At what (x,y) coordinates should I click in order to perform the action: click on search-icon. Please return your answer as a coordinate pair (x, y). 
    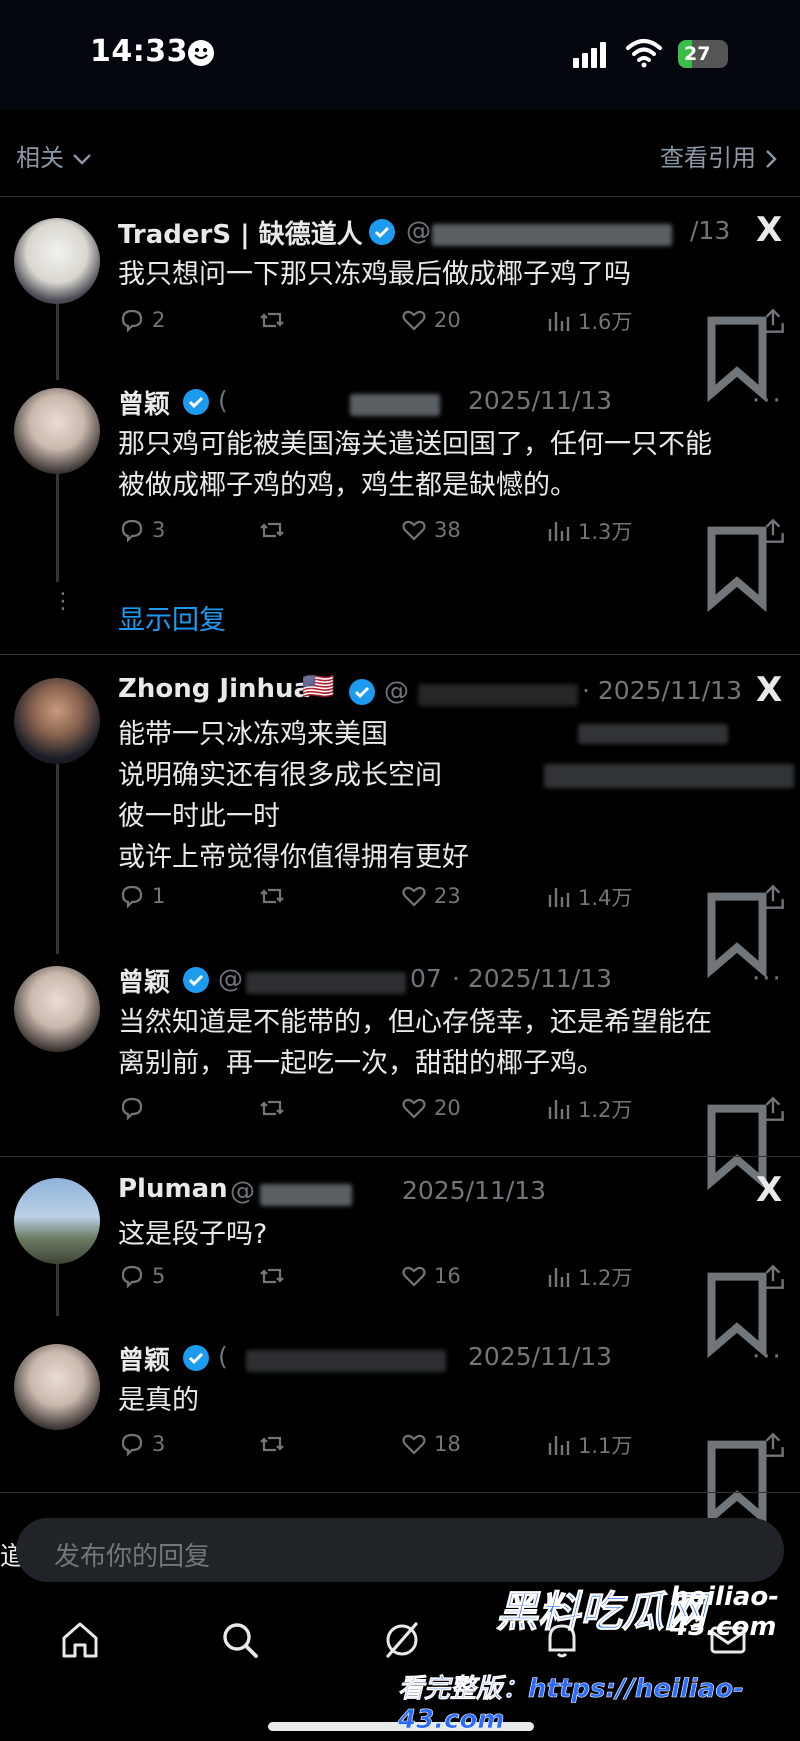
    Looking at the image, I should click on (240, 1640).